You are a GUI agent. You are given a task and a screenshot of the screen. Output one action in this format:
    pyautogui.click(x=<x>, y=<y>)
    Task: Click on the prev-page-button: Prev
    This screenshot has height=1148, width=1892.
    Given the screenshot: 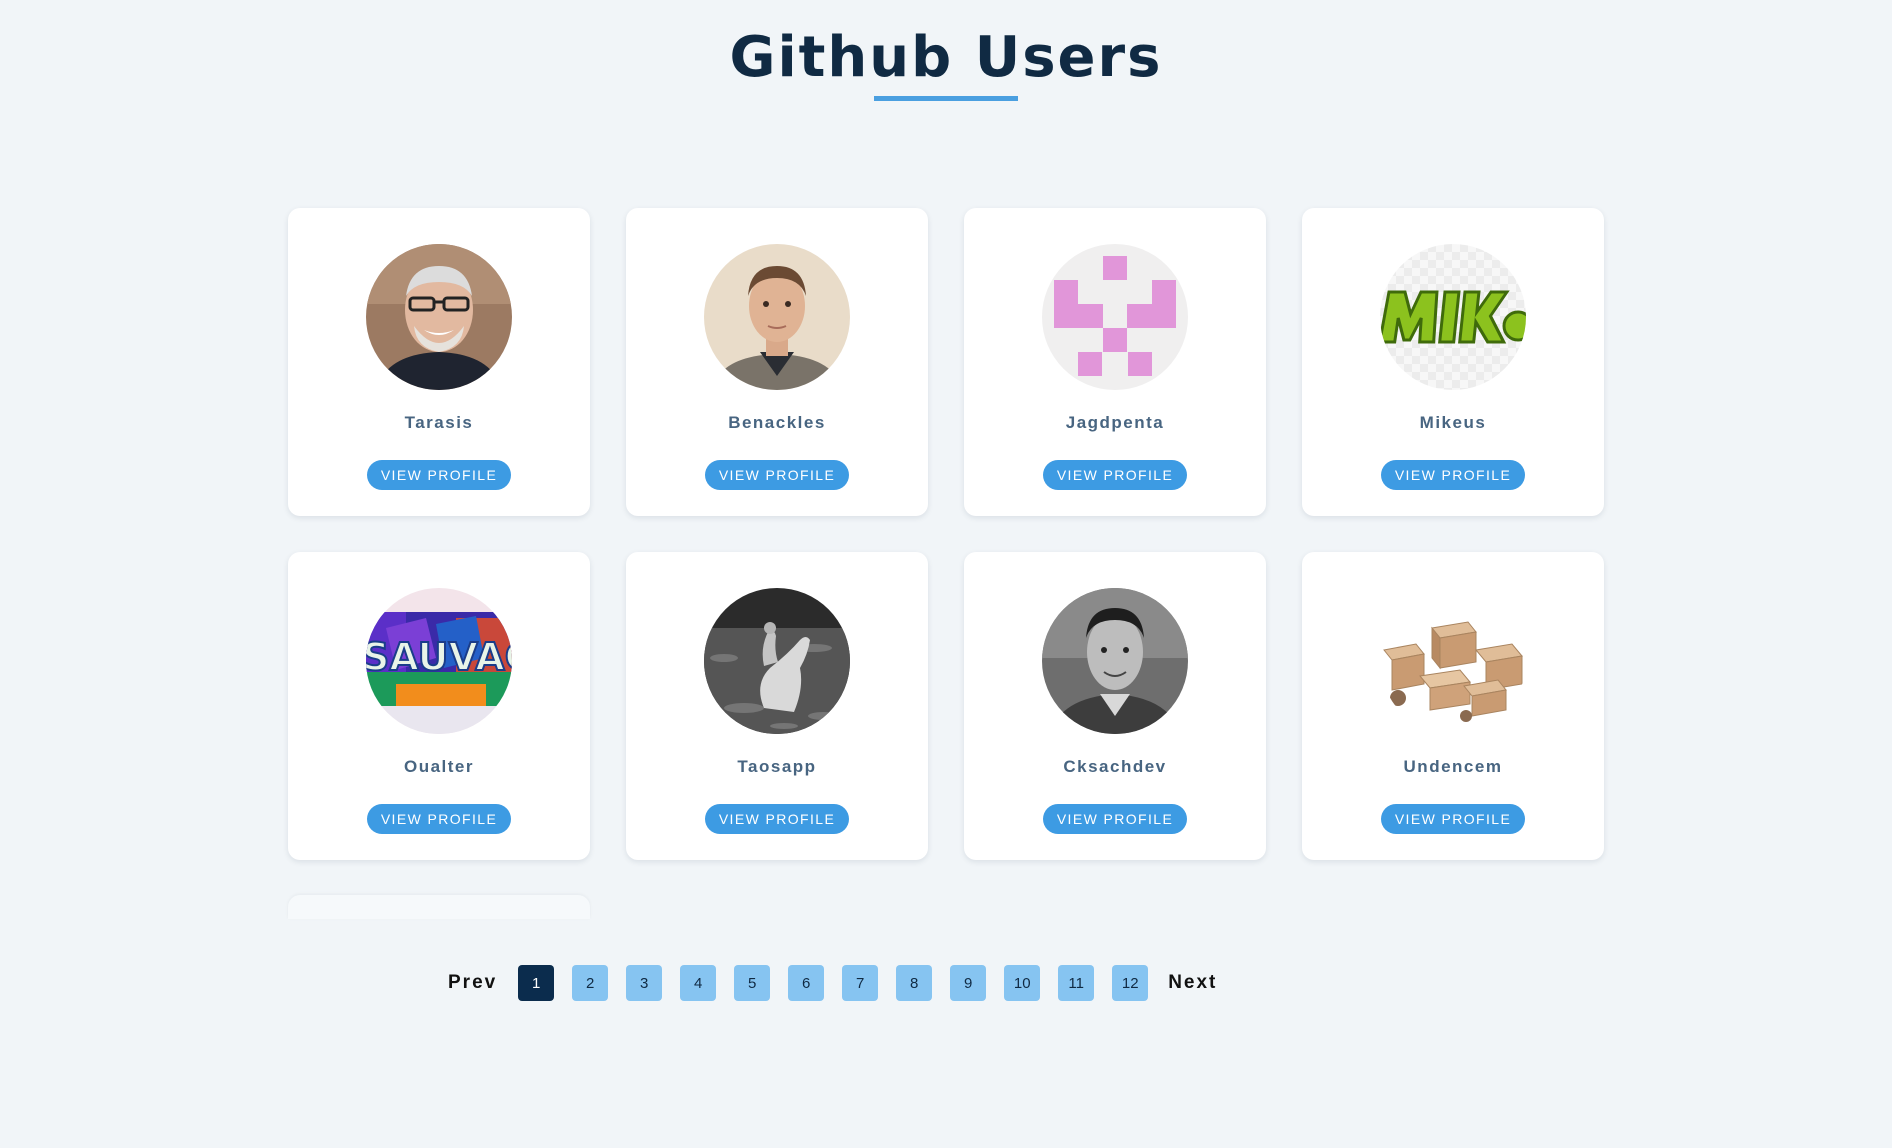 What is the action you would take?
    pyautogui.click(x=472, y=983)
    